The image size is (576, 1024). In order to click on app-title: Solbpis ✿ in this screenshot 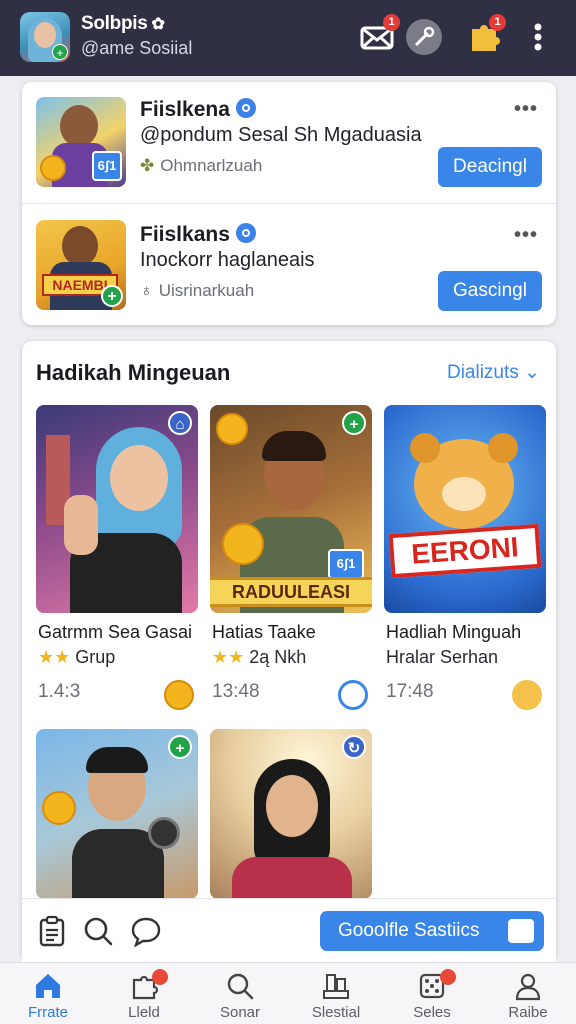, I will do `click(123, 24)`.